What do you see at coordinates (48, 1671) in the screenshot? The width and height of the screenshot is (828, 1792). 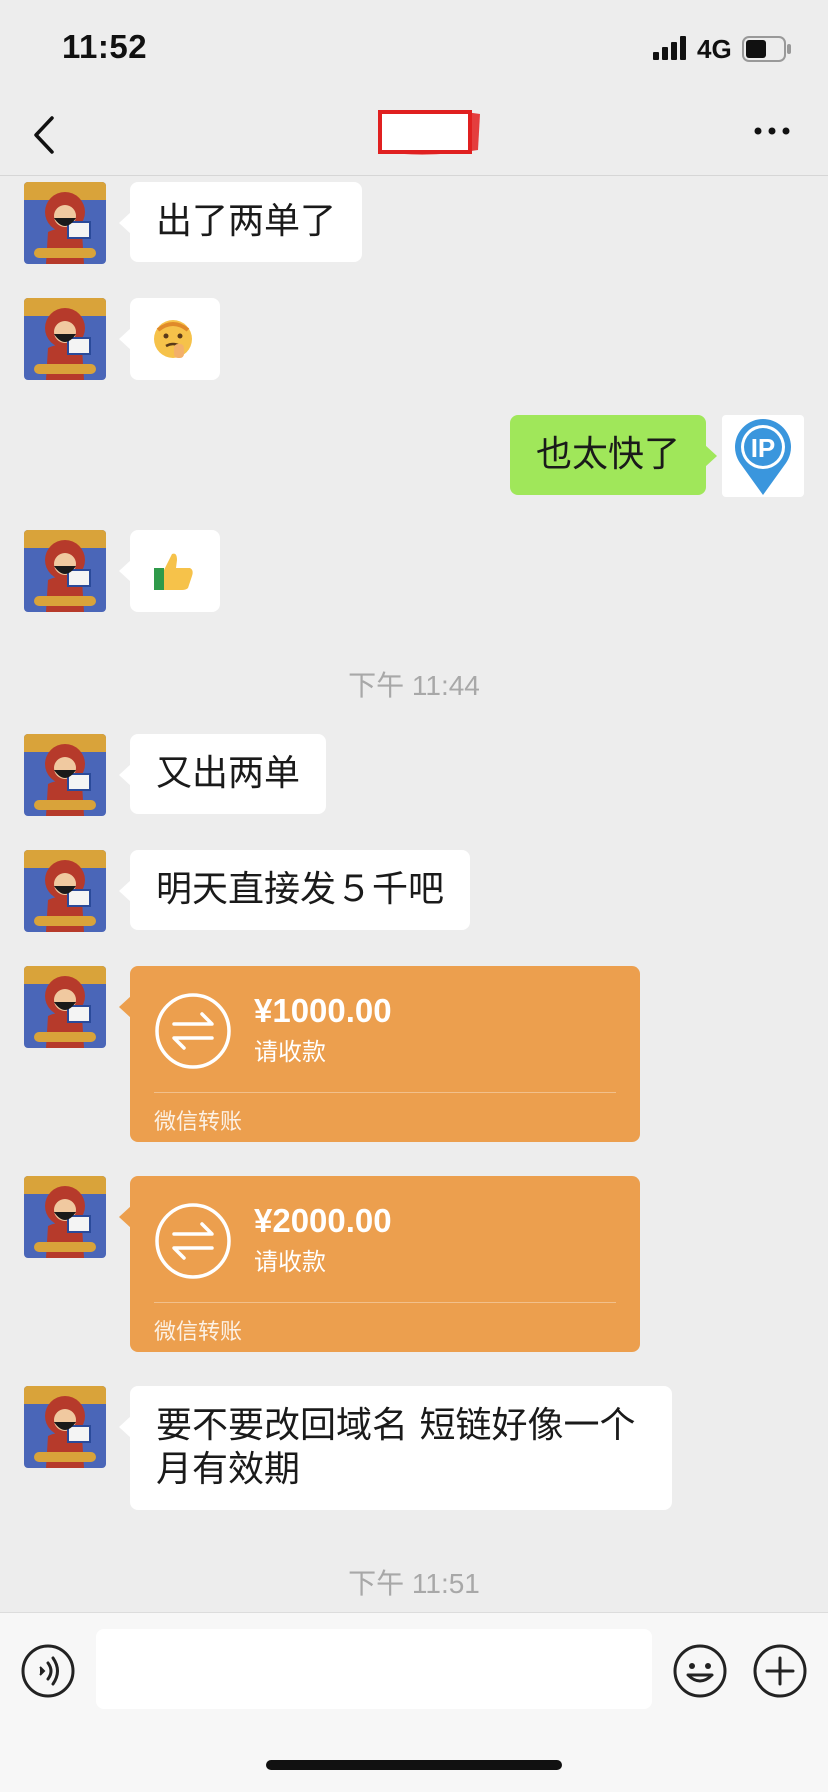 I see `voice-icon` at bounding box center [48, 1671].